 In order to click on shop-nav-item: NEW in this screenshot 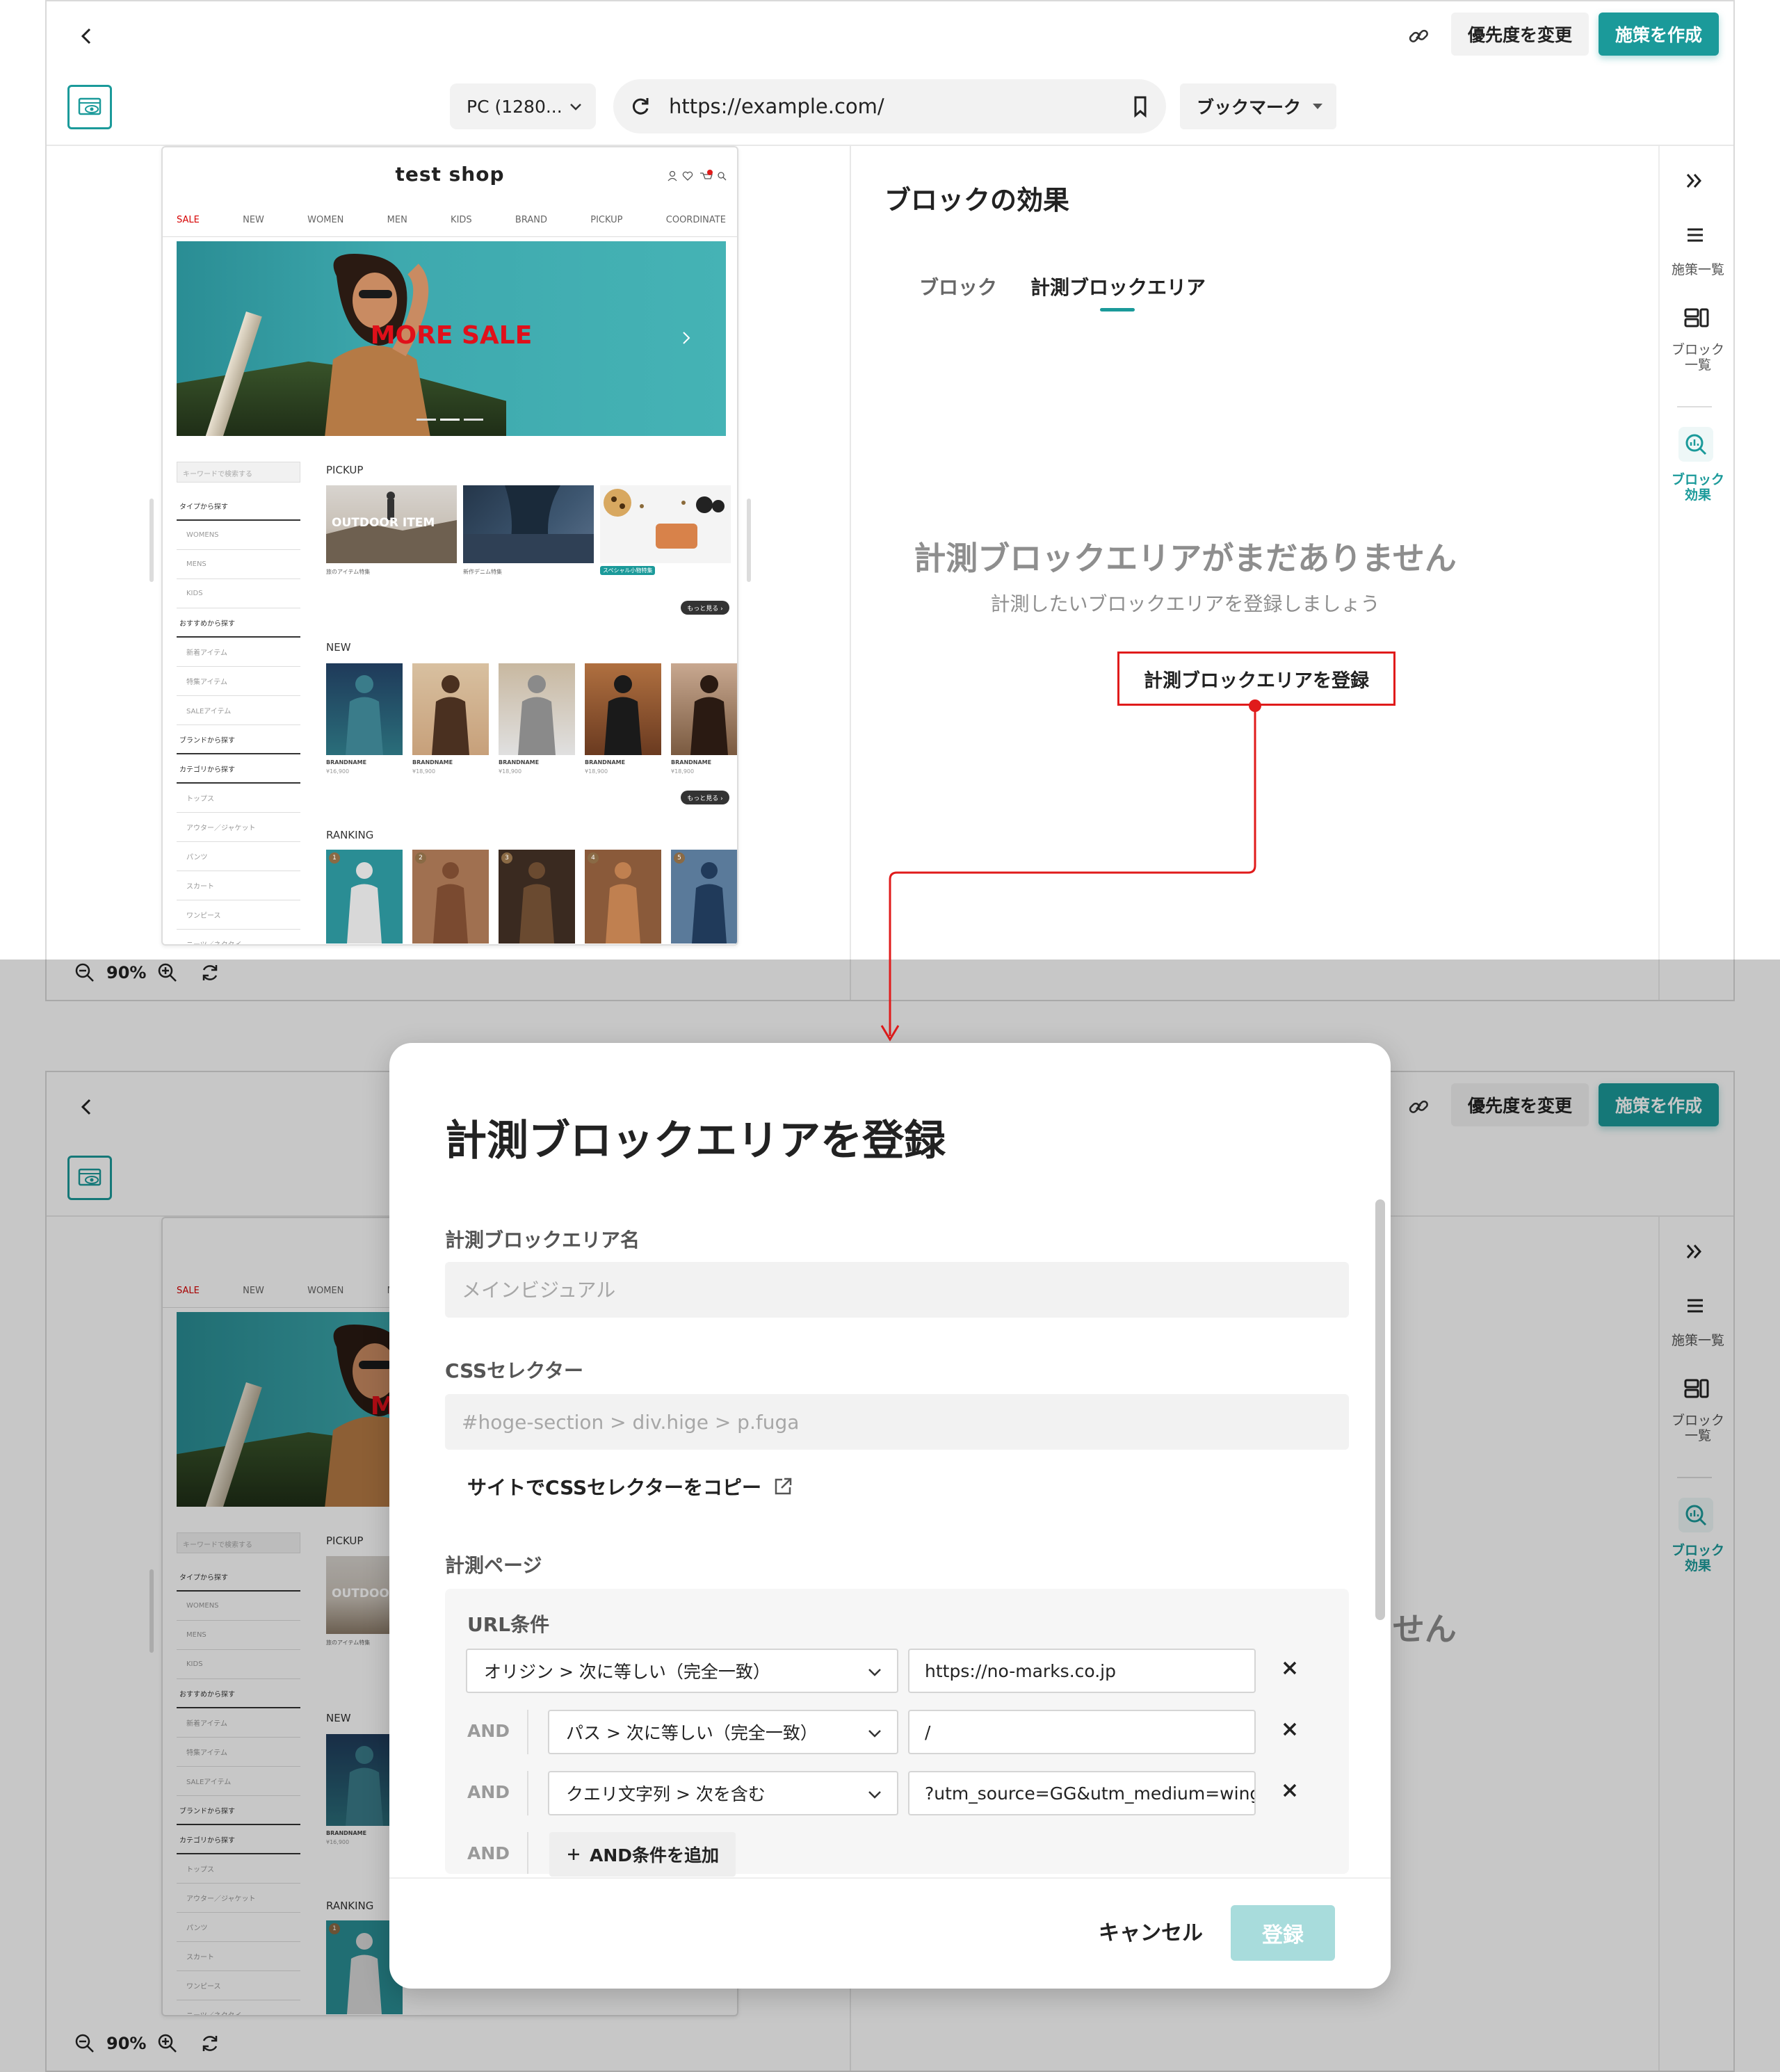, I will do `click(253, 220)`.